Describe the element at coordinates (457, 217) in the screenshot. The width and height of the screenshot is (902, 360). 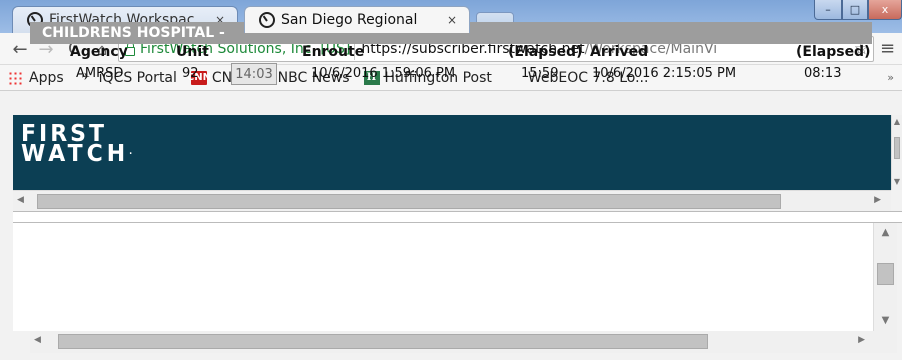
I see `frame-divider` at that location.